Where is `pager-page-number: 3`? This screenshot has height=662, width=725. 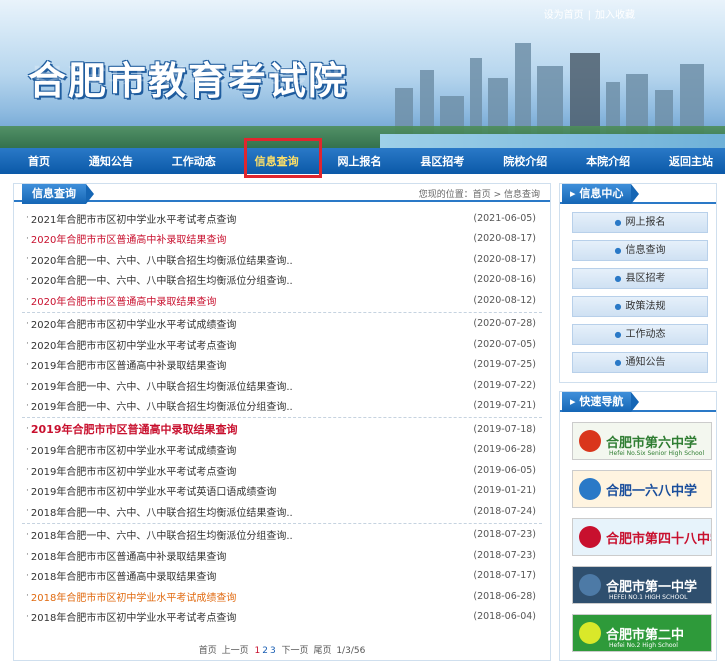 pager-page-number: 3 is located at coordinates (273, 651).